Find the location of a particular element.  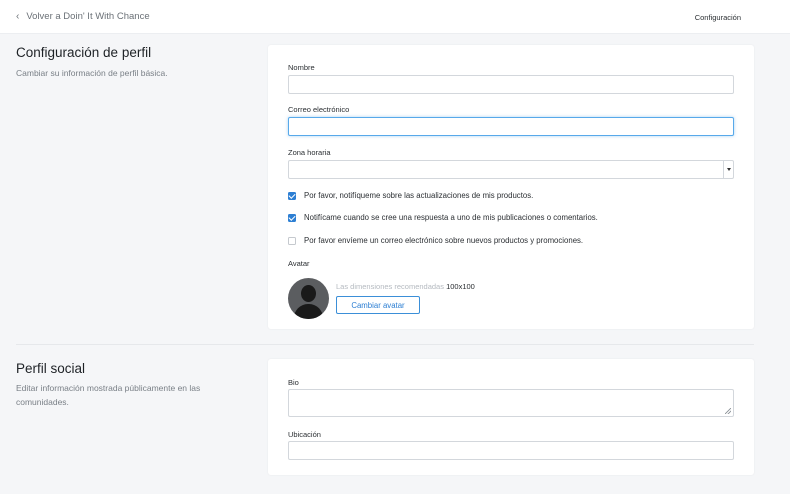

name-field is located at coordinates (511, 84).